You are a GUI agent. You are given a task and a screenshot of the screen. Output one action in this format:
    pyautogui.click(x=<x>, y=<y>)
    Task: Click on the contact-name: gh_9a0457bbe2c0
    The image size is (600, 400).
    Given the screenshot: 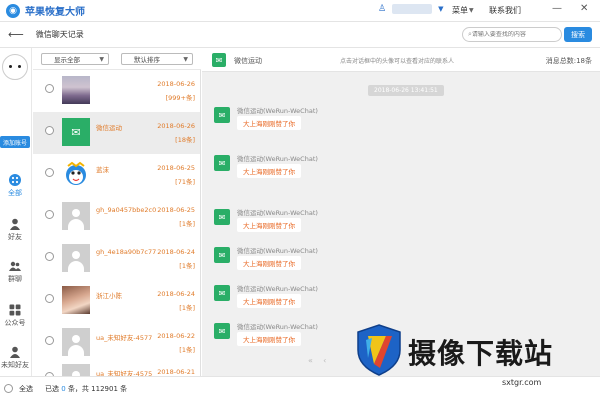 What is the action you would take?
    pyautogui.click(x=126, y=210)
    